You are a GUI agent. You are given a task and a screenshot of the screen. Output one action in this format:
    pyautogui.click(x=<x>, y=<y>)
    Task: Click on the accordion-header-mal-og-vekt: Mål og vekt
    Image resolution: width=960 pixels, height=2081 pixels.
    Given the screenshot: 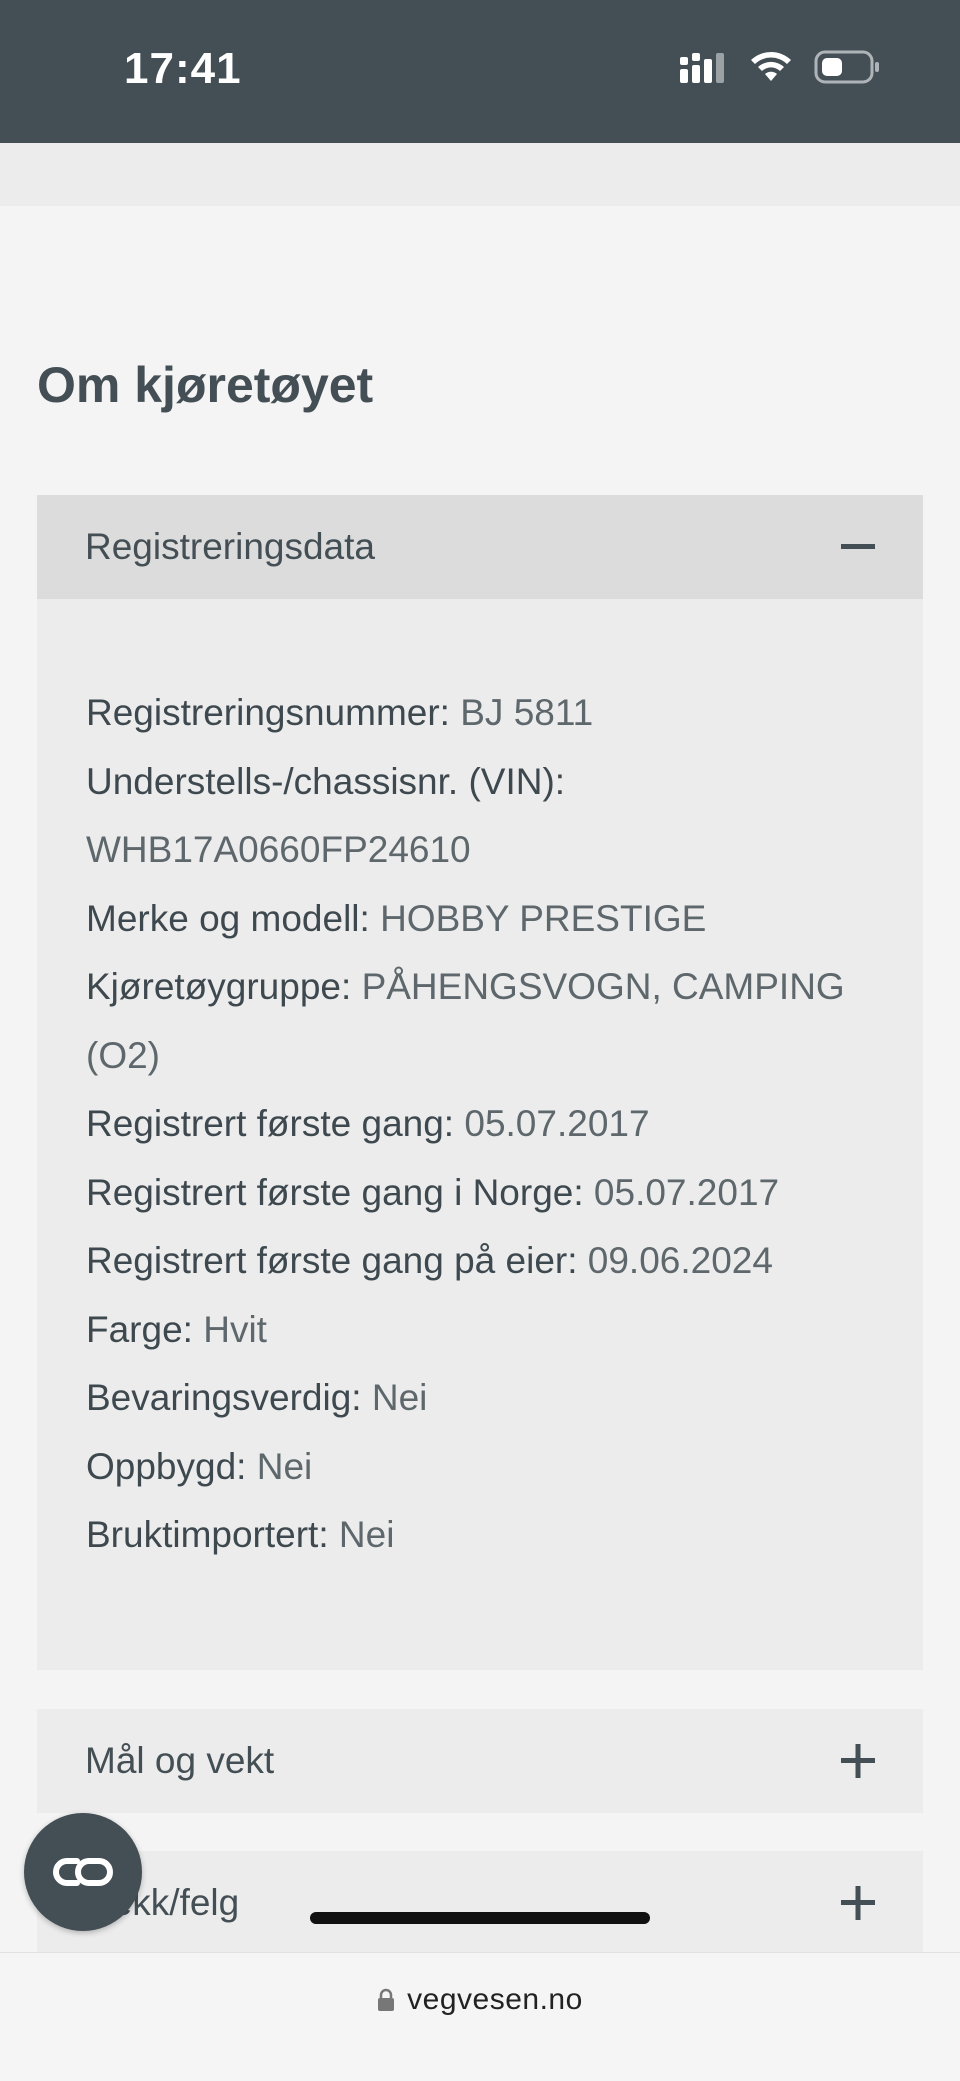 What is the action you would take?
    pyautogui.click(x=480, y=1761)
    